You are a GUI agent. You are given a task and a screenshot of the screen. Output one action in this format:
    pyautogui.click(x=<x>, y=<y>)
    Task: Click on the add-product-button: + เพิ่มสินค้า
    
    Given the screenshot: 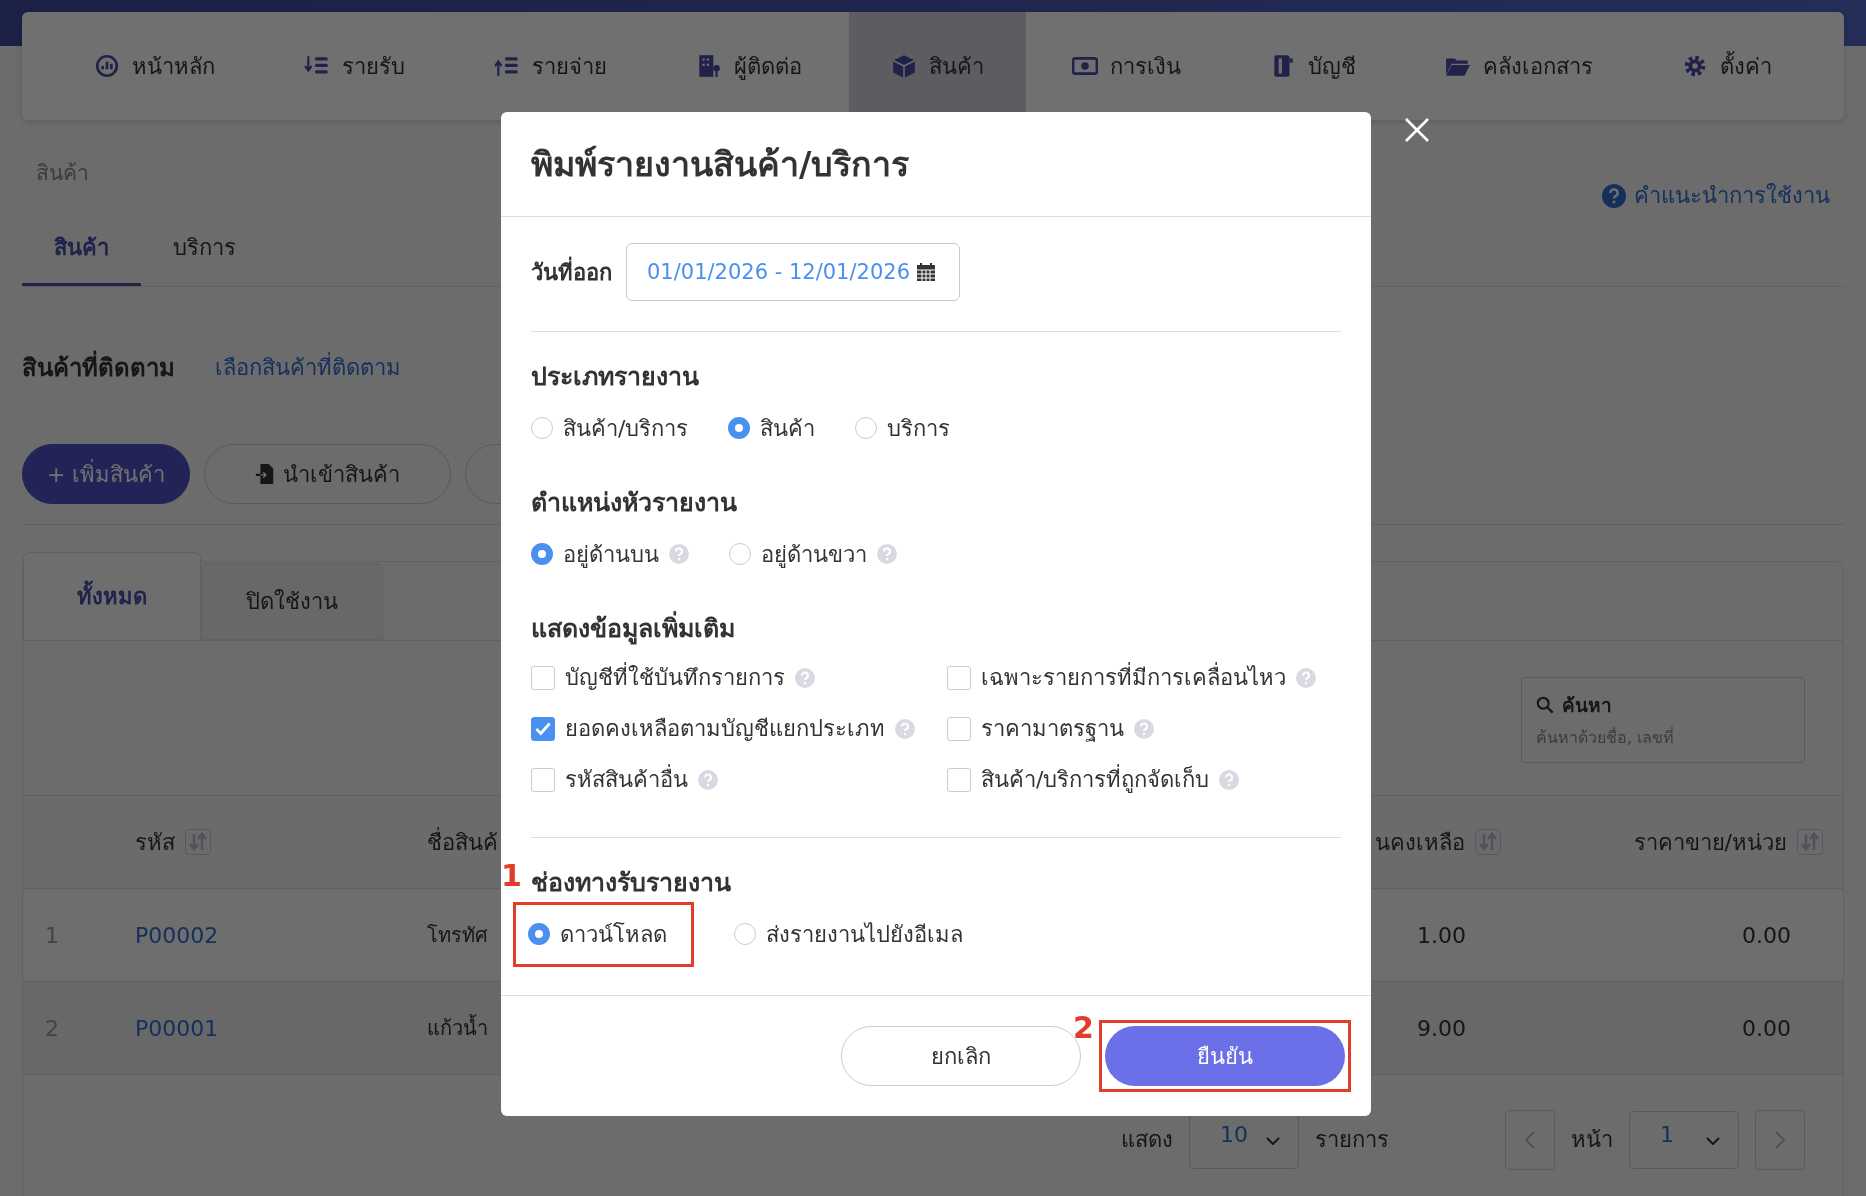 What is the action you would take?
    pyautogui.click(x=106, y=474)
    